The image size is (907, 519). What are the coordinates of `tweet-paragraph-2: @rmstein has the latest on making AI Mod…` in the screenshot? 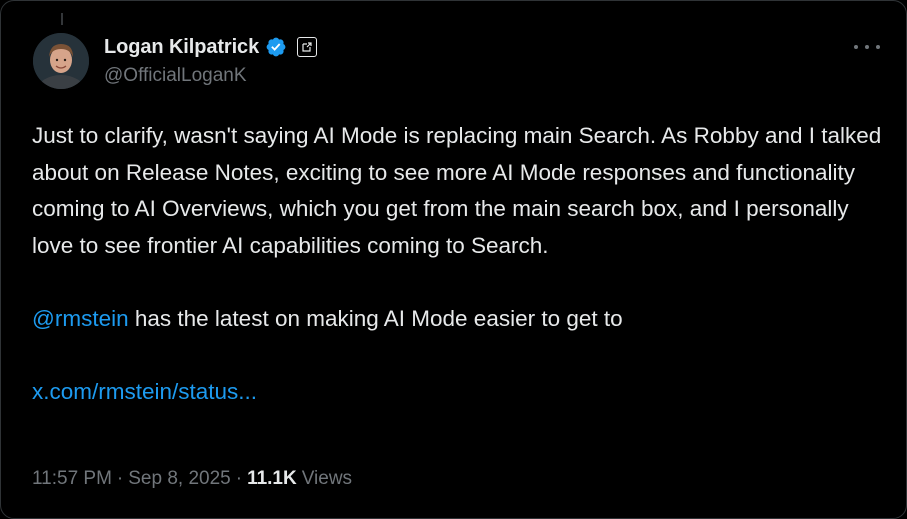 It's located at (457, 319).